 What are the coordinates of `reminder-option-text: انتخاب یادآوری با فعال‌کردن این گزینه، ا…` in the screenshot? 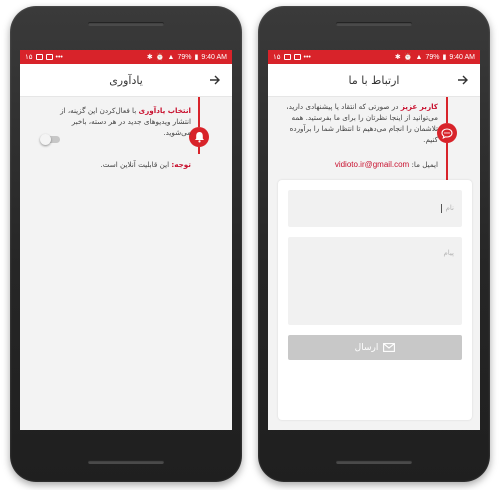 It's located at (116, 121).